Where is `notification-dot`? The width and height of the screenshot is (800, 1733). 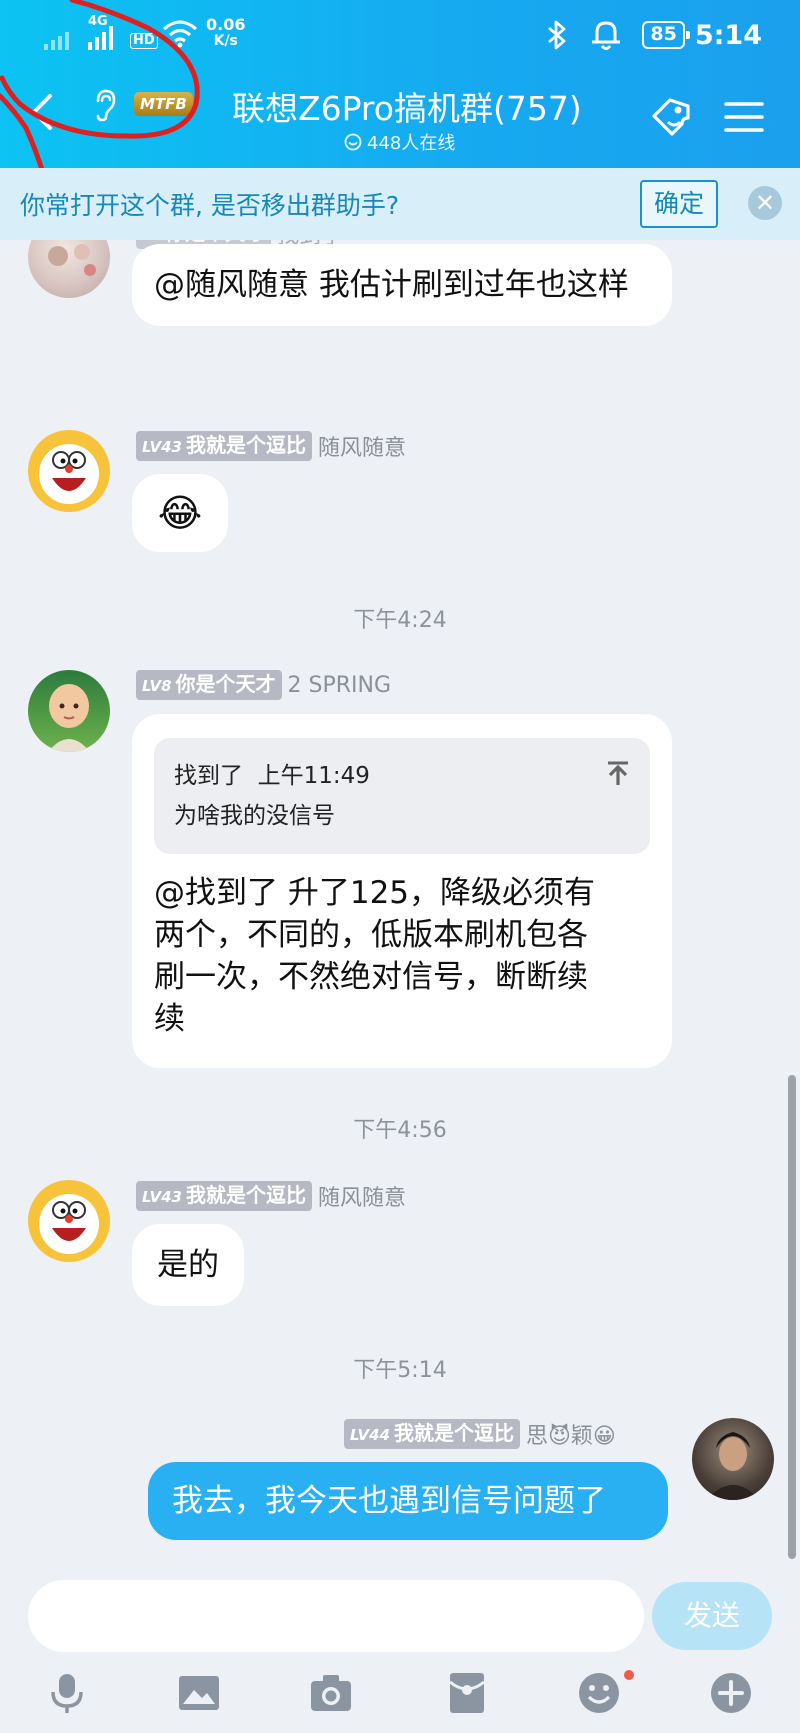 notification-dot is located at coordinates (629, 1675).